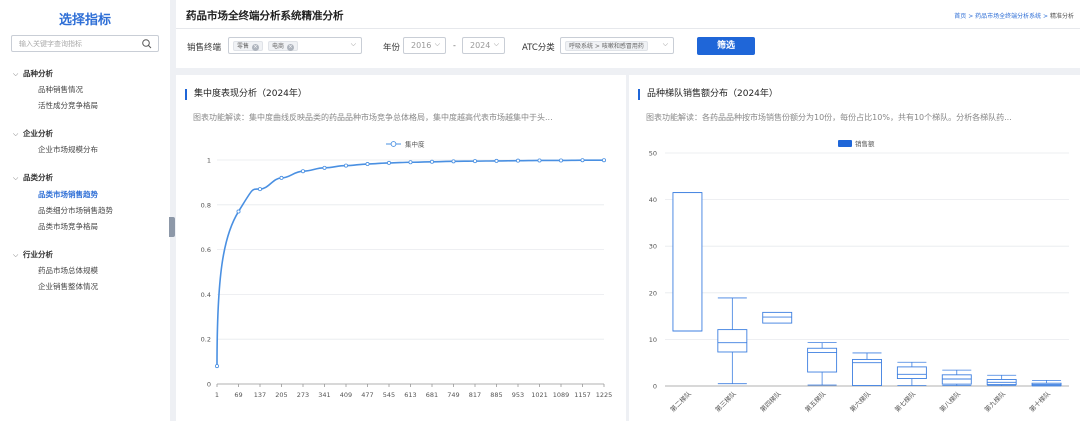 This screenshot has width=1080, height=421. I want to click on y-tick-label: 40, so click(653, 200).